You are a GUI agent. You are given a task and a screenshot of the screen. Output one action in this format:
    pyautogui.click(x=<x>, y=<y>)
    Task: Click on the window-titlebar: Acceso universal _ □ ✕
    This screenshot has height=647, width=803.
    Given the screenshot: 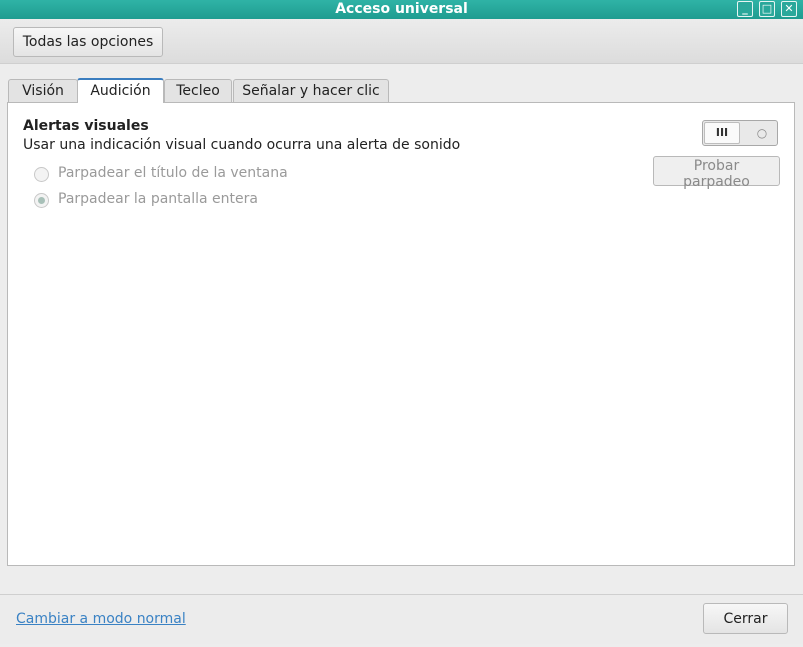 What is the action you would take?
    pyautogui.click(x=401, y=9)
    